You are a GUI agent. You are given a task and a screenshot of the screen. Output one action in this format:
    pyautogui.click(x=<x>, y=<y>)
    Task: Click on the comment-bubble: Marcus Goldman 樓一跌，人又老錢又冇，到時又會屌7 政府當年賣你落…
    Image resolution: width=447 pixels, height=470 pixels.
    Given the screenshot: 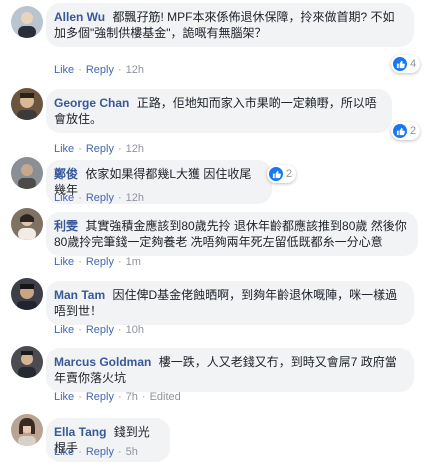 What is the action you would take?
    pyautogui.click(x=230, y=370)
    